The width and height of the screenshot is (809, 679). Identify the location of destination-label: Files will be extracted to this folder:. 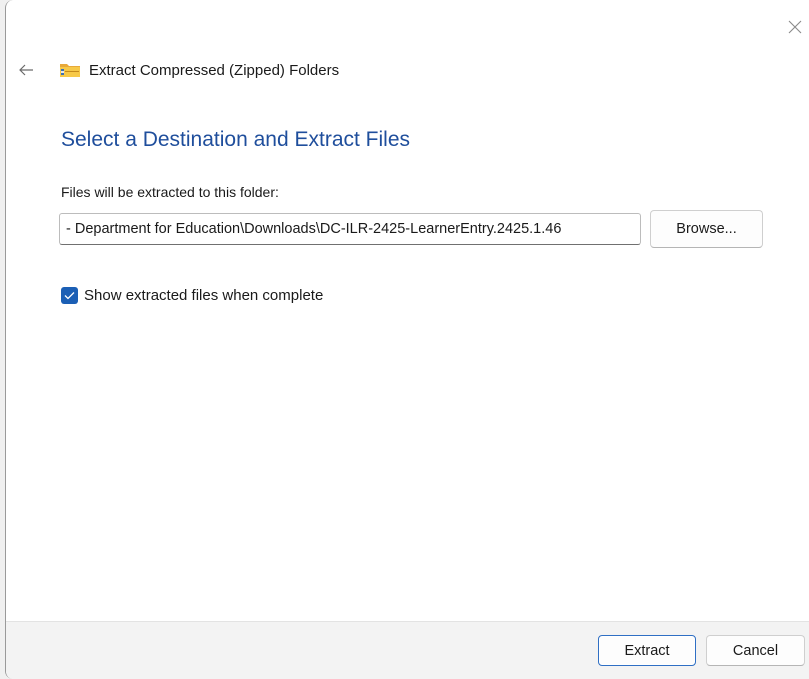
(170, 192).